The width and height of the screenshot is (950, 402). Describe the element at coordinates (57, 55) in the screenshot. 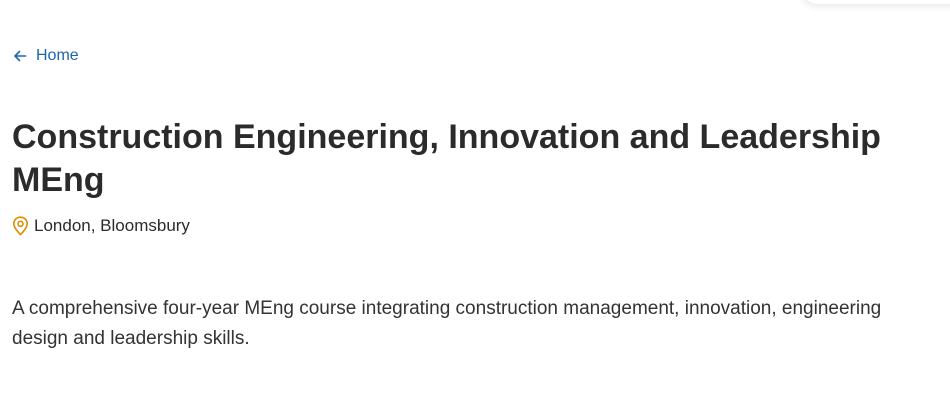

I see `back-home-label: Home` at that location.